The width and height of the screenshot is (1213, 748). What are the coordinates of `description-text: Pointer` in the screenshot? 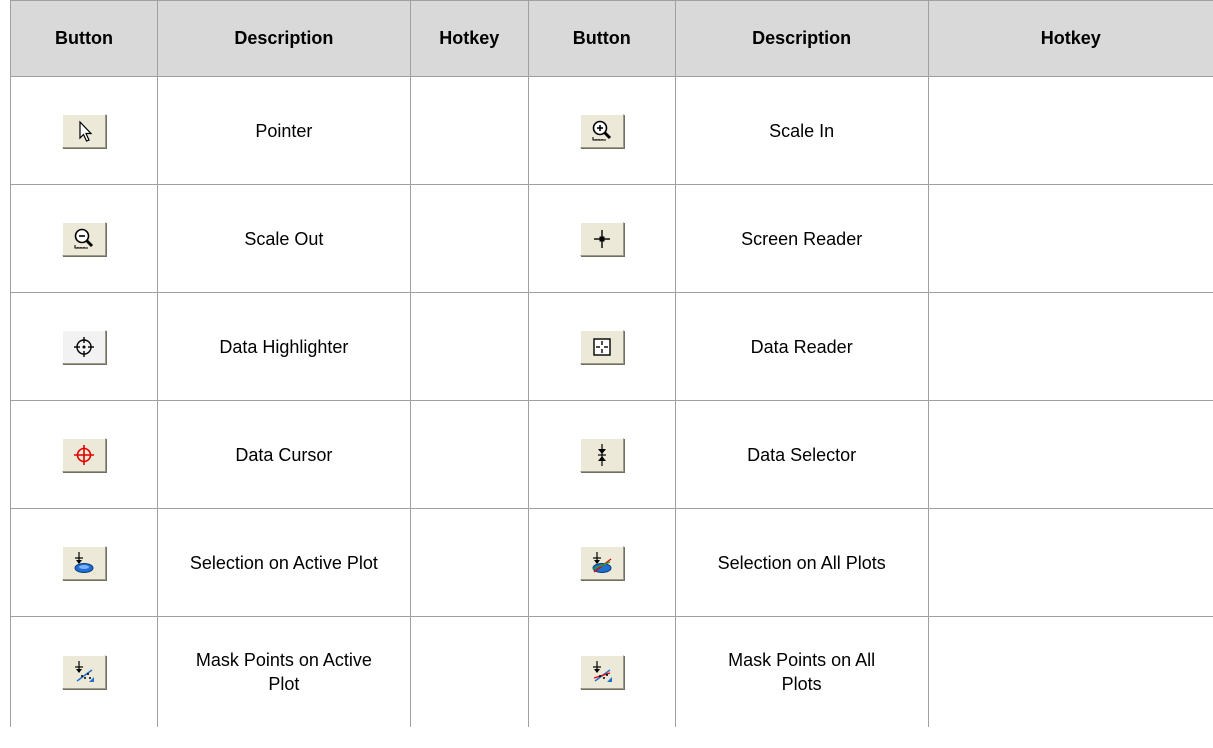 It's located at (284, 130).